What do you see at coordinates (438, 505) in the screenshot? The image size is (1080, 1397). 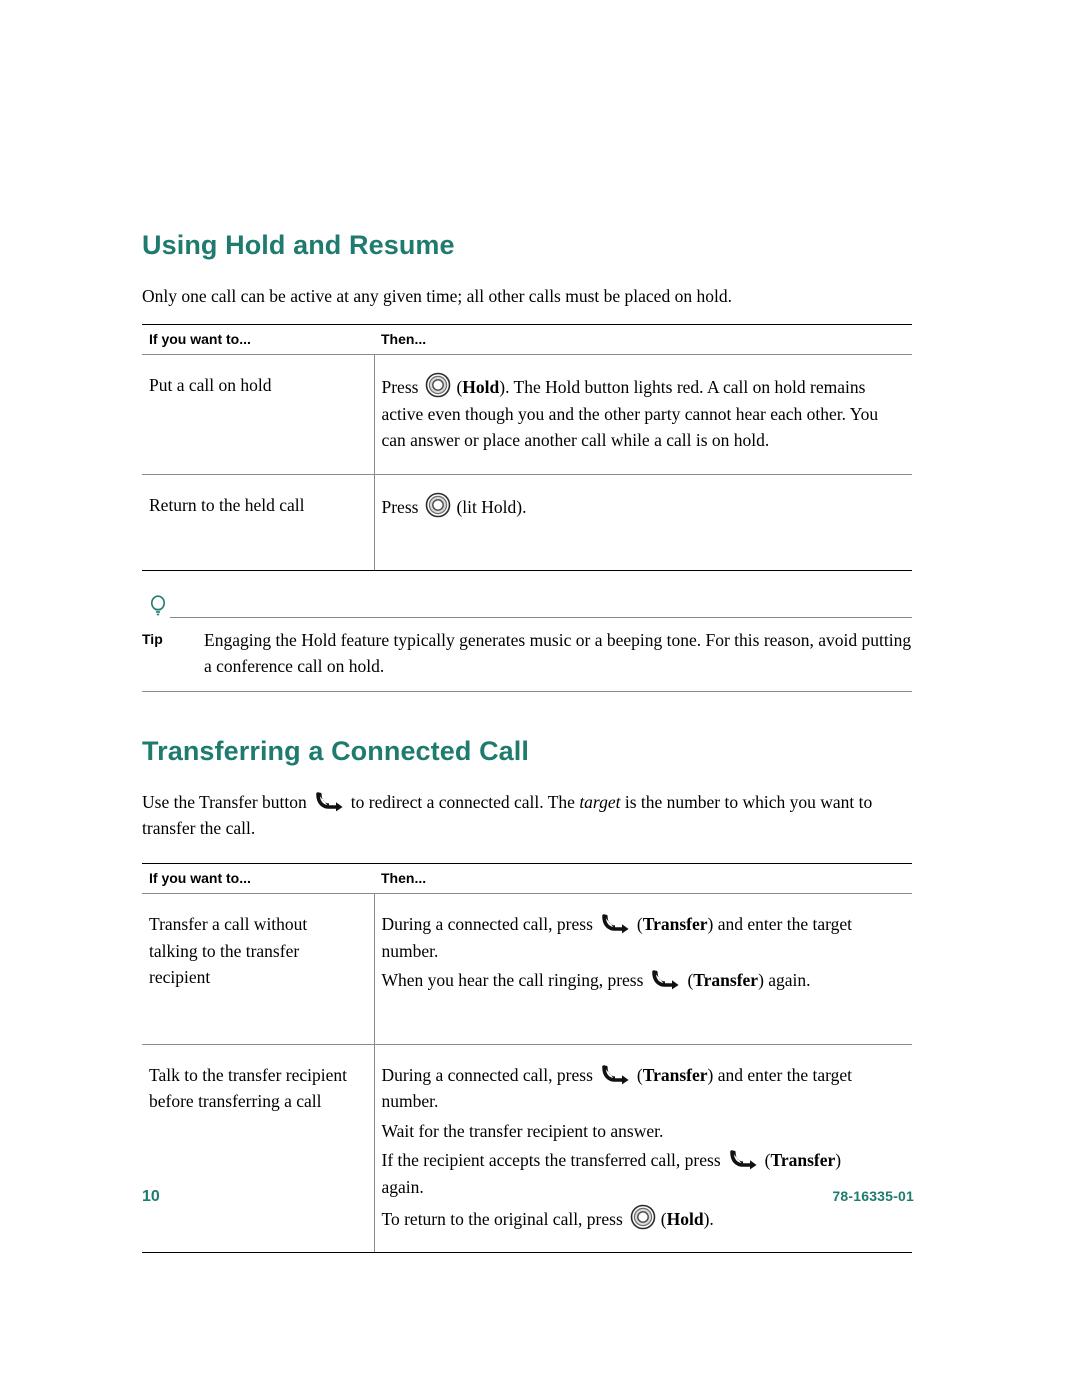 I see `hold-button-icon-lit` at bounding box center [438, 505].